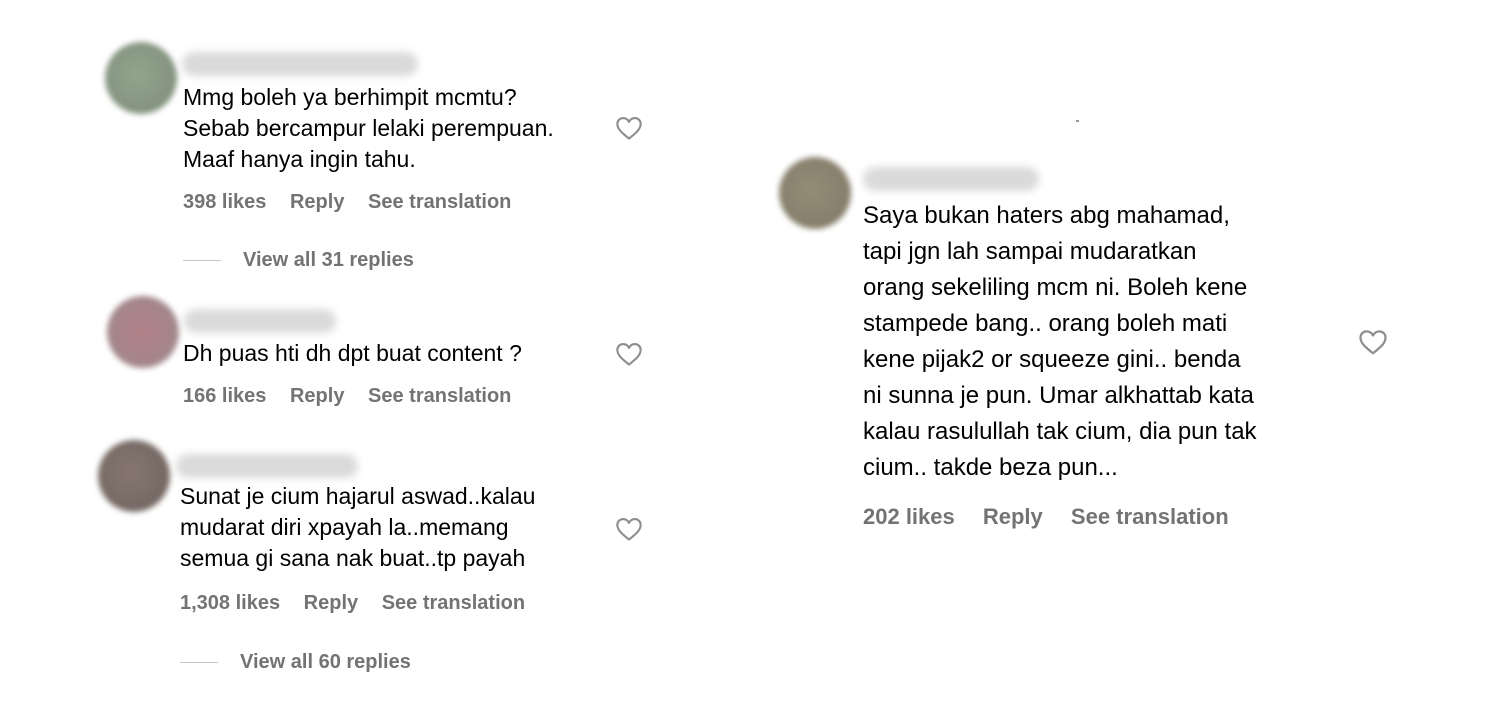 The height and width of the screenshot is (720, 1500). Describe the element at coordinates (224, 202) in the screenshot. I see `likes-count: 398 likes` at that location.